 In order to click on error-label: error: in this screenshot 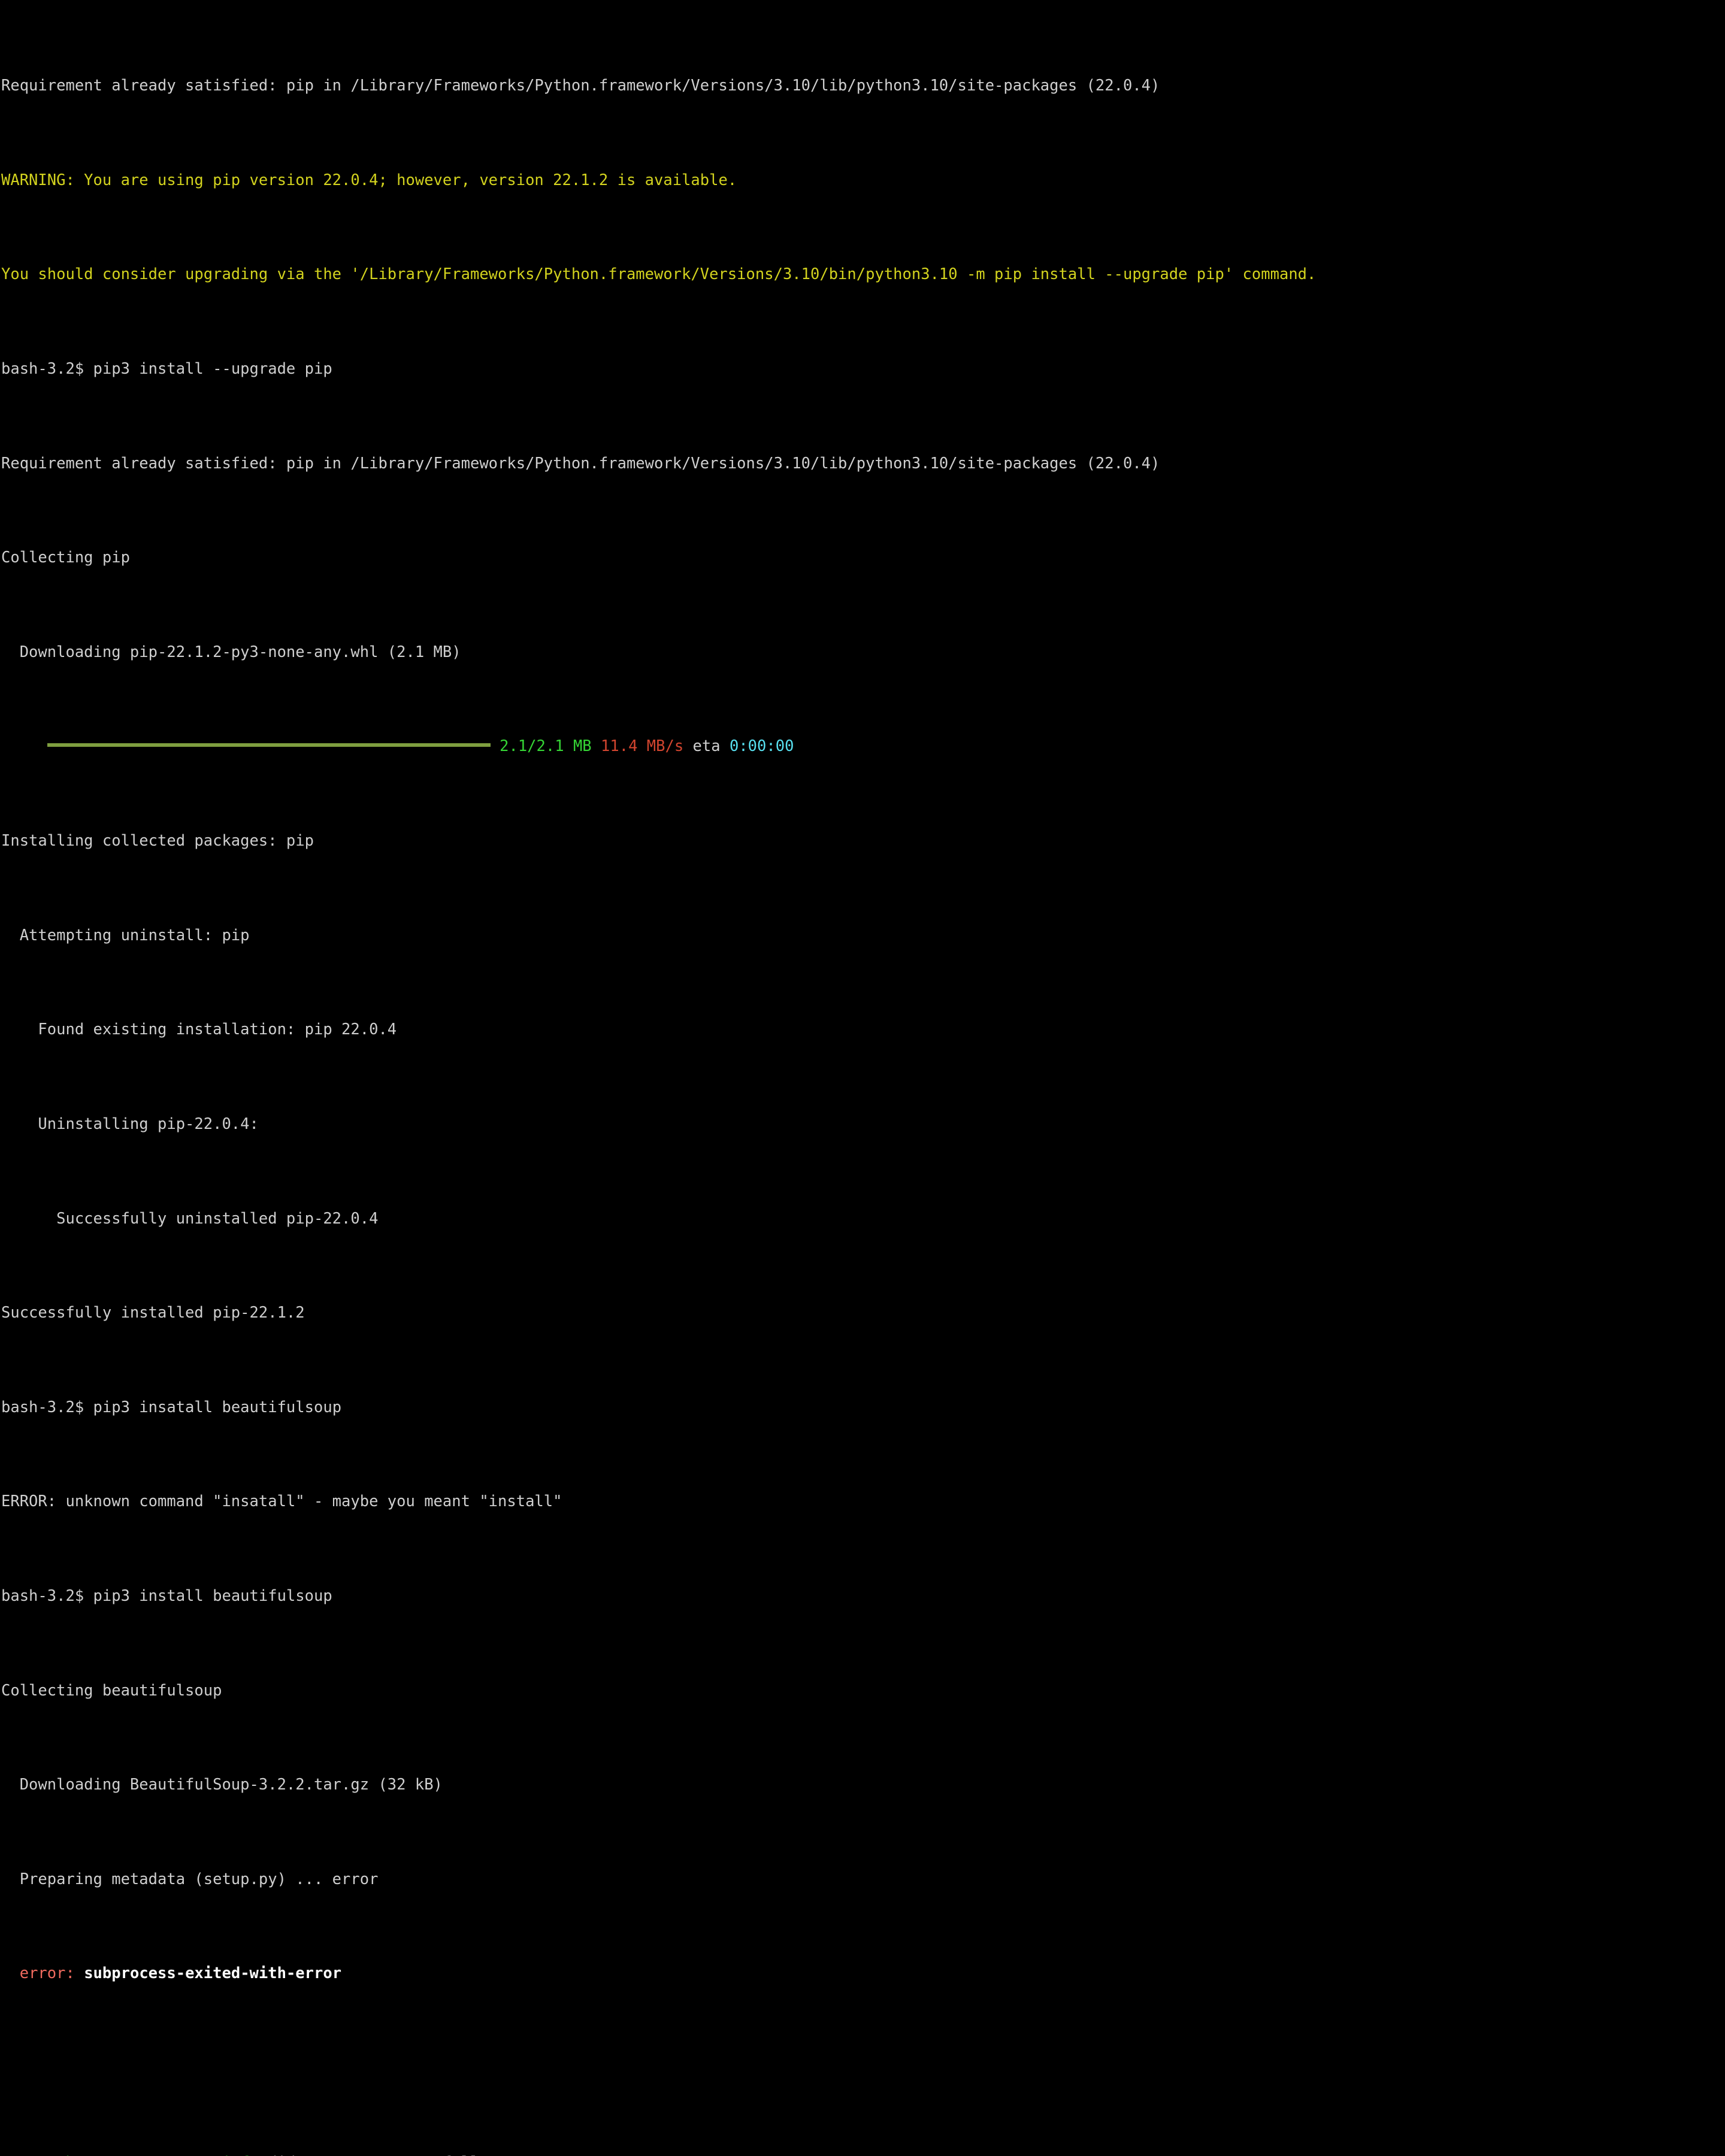, I will do `click(47, 1973)`.